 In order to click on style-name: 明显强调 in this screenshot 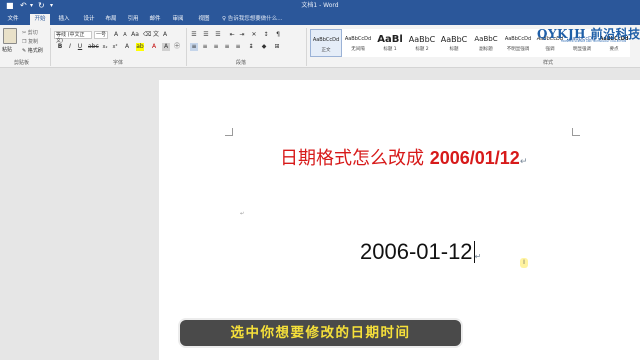, I will do `click(582, 49)`.